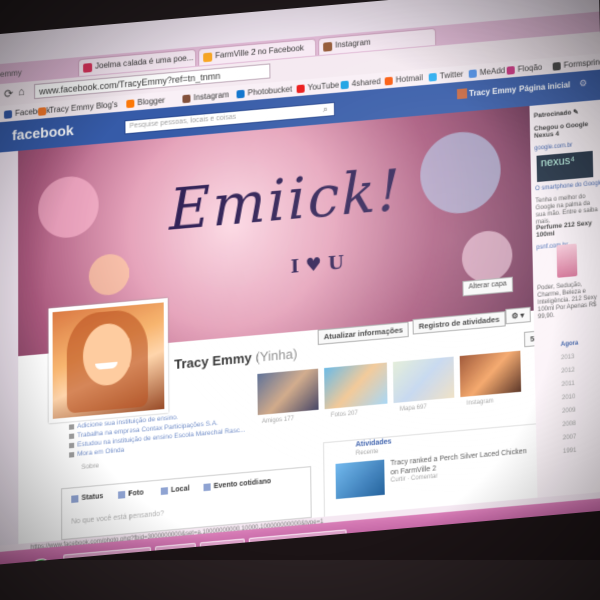 The height and width of the screenshot is (600, 600). Describe the element at coordinates (360, 480) in the screenshot. I see `activity-thumbnail` at that location.